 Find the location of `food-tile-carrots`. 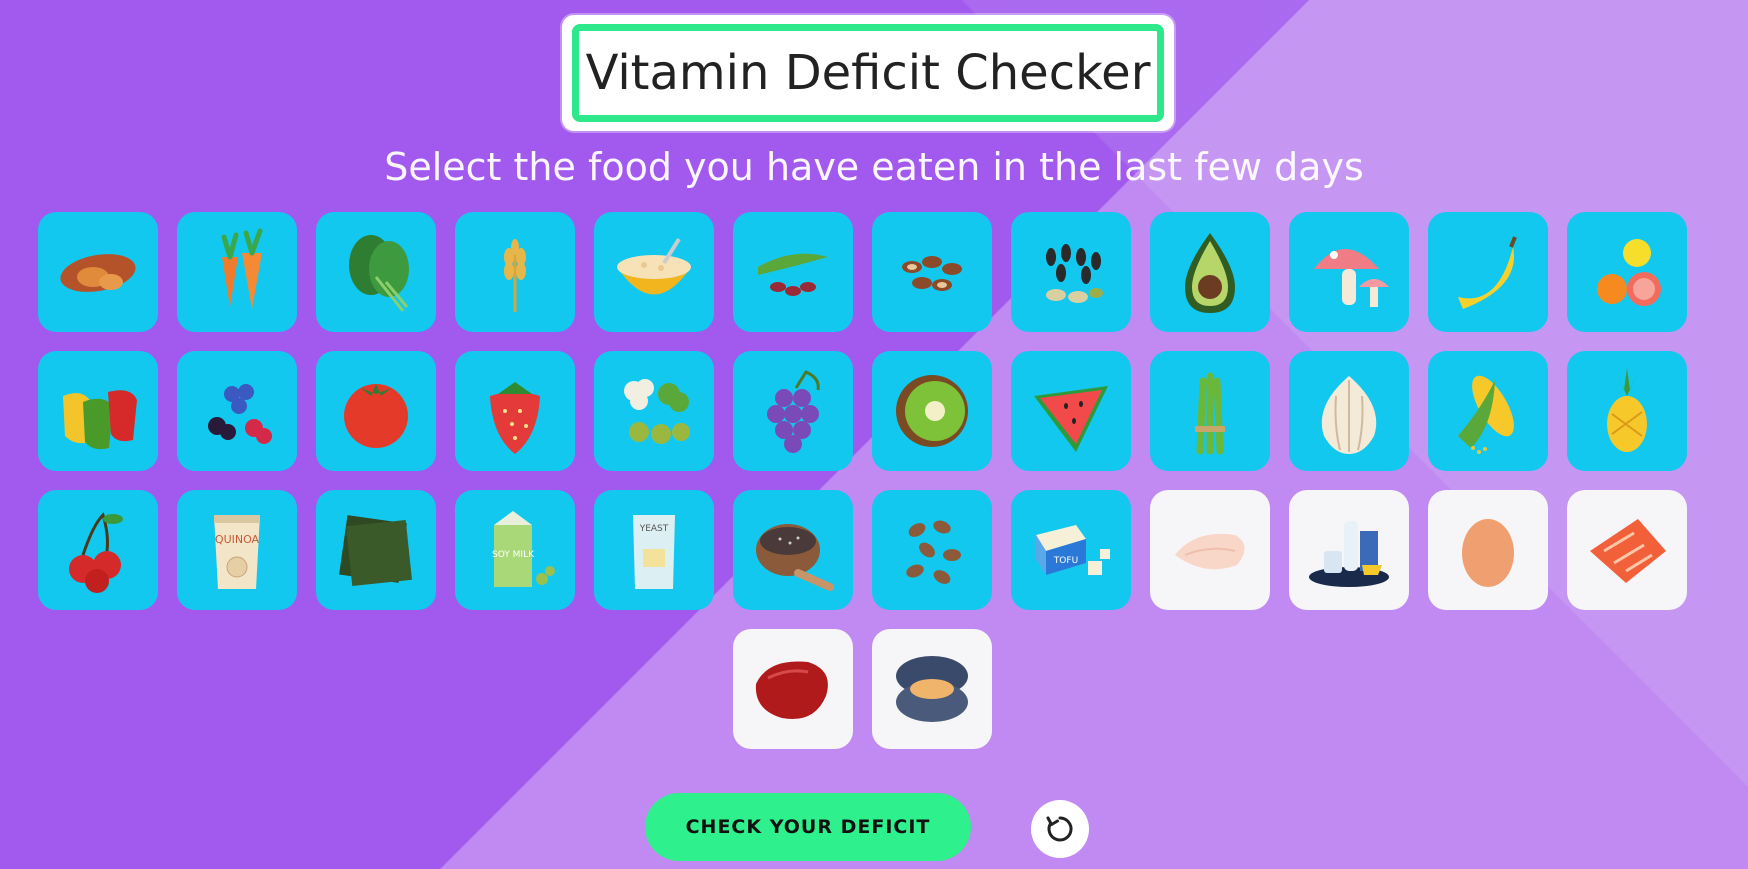

food-tile-carrots is located at coordinates (237, 272).